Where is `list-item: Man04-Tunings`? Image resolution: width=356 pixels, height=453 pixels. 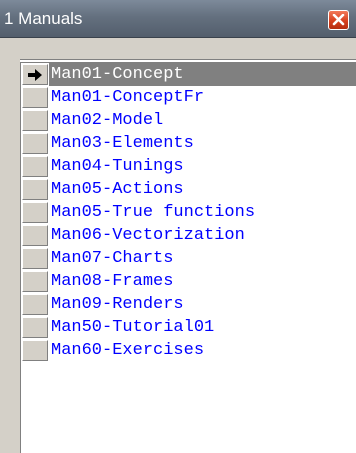
list-item: Man04-Tunings is located at coordinates (188, 166).